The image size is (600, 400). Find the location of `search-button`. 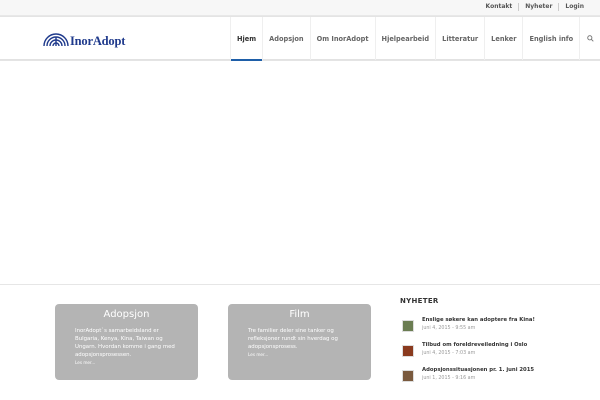

search-button is located at coordinates (589, 38).